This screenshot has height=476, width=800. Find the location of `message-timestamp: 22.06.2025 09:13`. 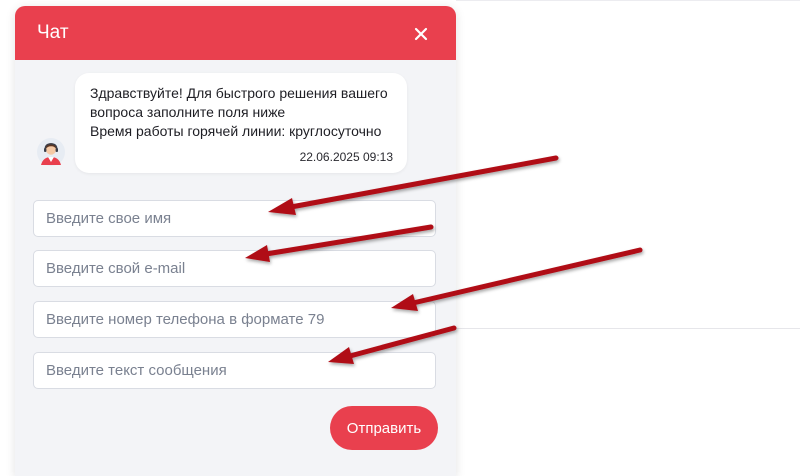

message-timestamp: 22.06.2025 09:13 is located at coordinates (346, 157).